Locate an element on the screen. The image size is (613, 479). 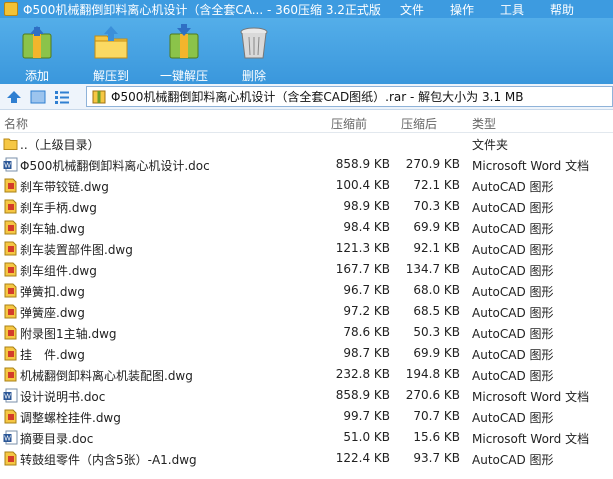
file-name: 刹车轴.dwg is located at coordinates (52, 229).